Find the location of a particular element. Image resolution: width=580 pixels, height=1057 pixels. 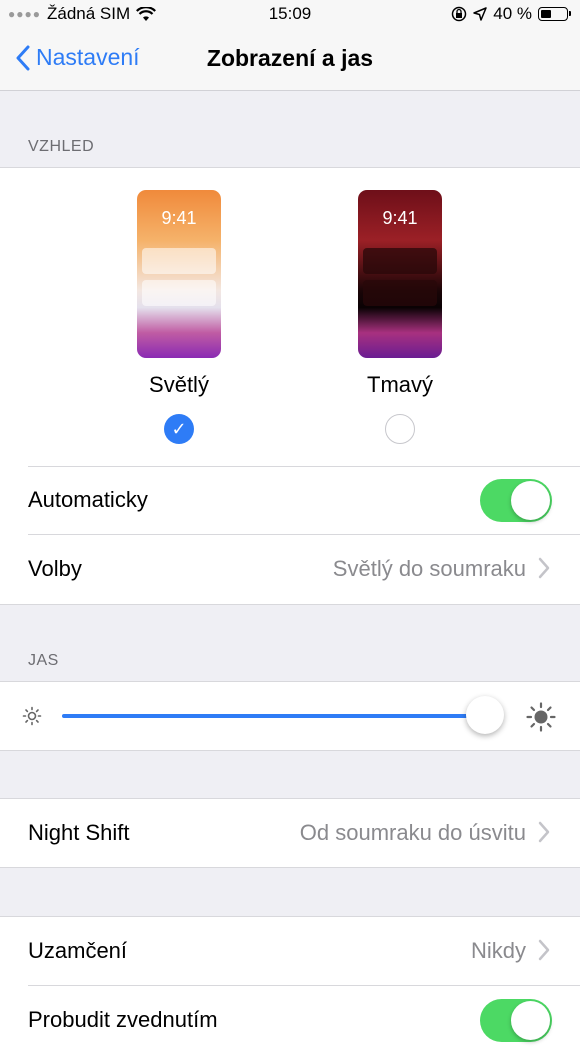

battery-icon is located at coordinates (554, 14).